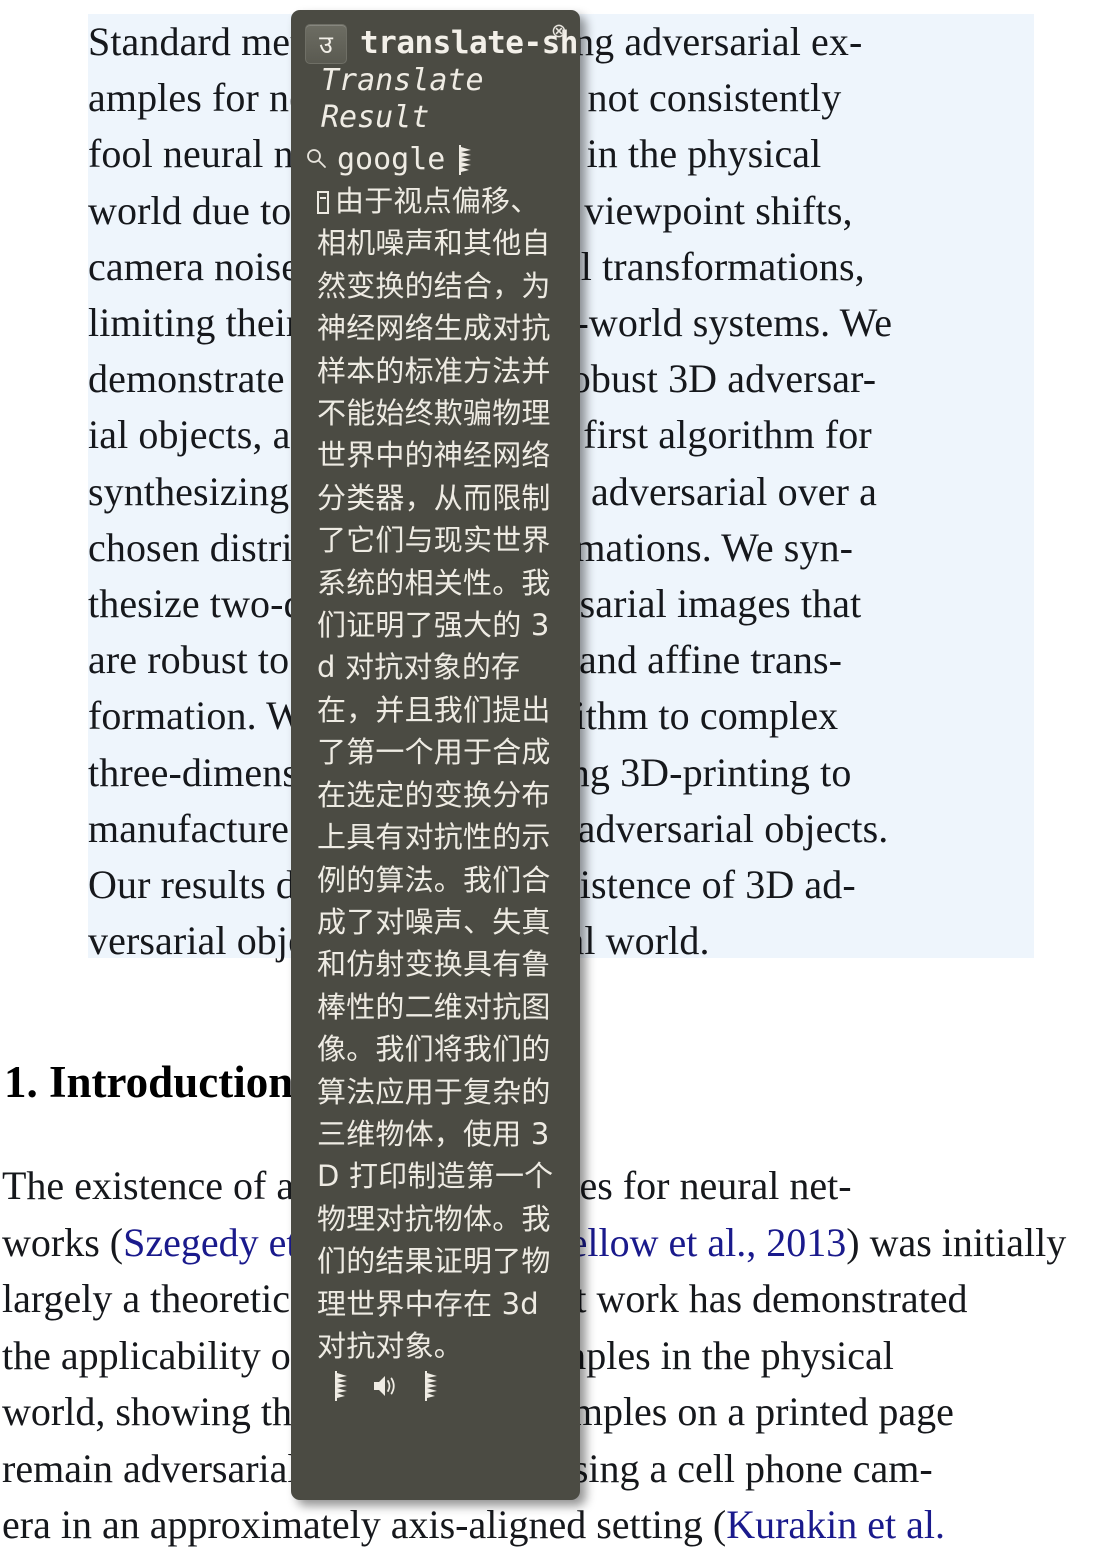  Describe the element at coordinates (316, 161) in the screenshot. I see `search-icon` at that location.